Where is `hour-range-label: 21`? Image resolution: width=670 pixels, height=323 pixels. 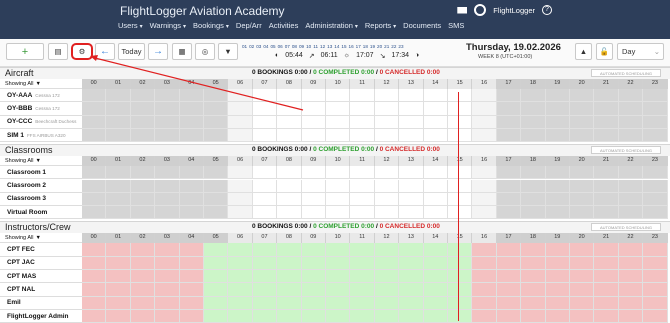
hour-range-label: 21 is located at coordinates (386, 47).